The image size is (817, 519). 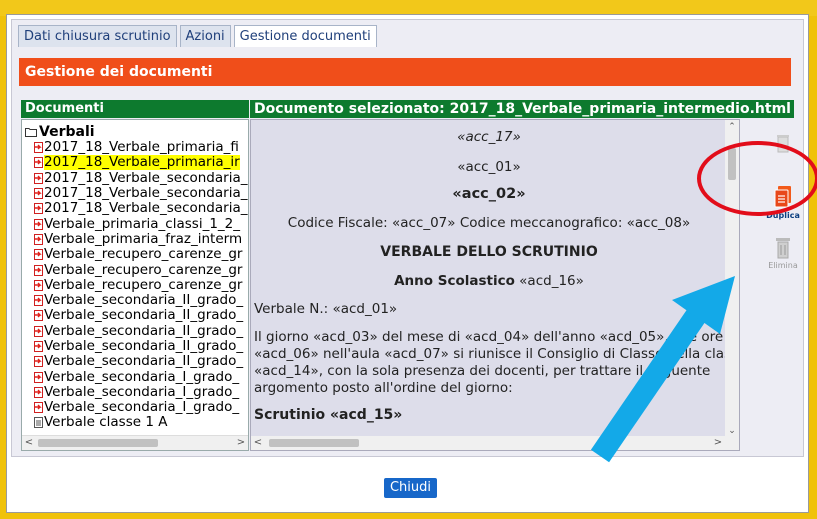 What do you see at coordinates (732, 127) in the screenshot?
I see `scroll-up-icon: ⌃` at bounding box center [732, 127].